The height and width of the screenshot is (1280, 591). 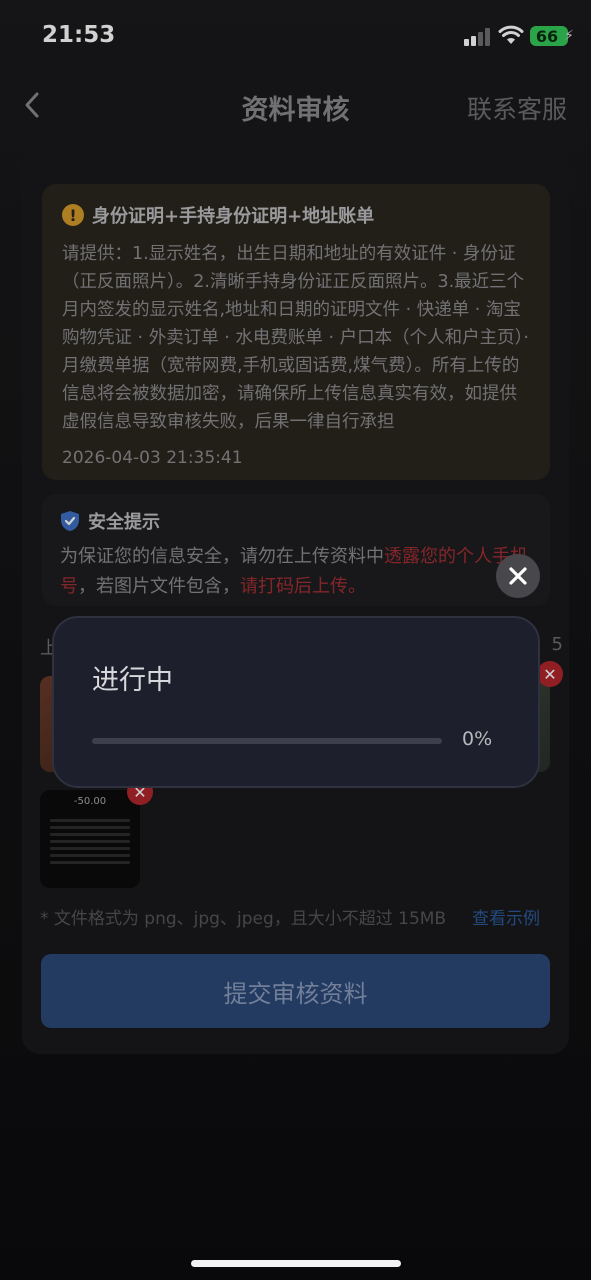 I want to click on dialog-title: 进行中, so click(x=132, y=680).